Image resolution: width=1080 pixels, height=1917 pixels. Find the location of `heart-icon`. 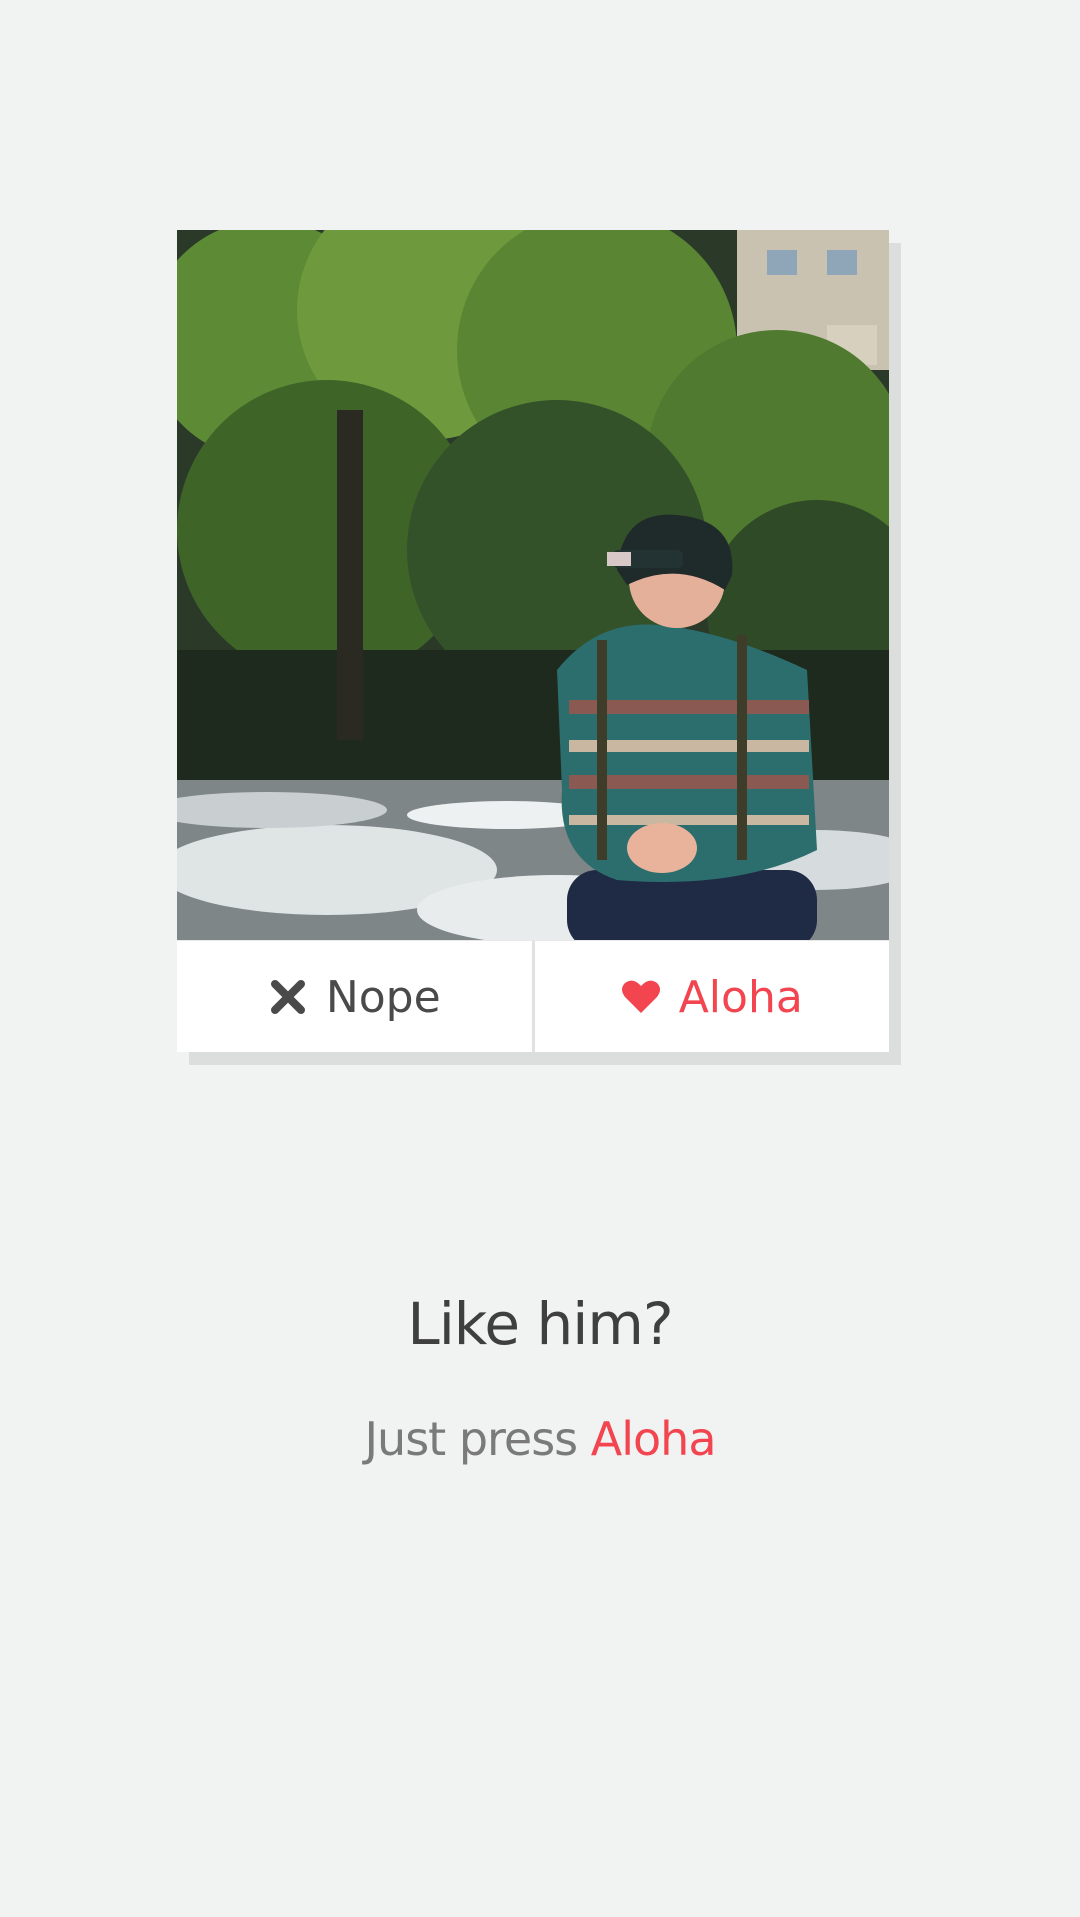

heart-icon is located at coordinates (641, 997).